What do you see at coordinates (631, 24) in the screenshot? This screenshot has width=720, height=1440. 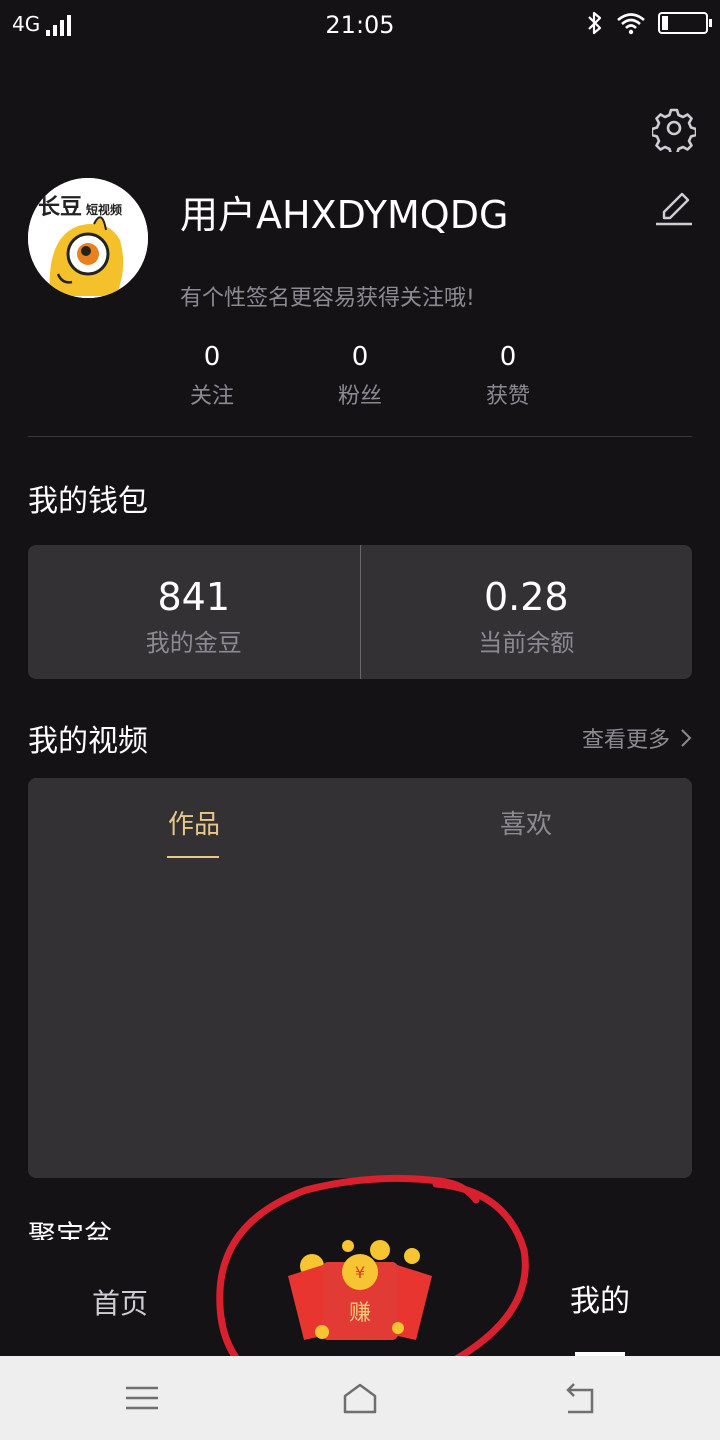 I see `wifi-icon` at bounding box center [631, 24].